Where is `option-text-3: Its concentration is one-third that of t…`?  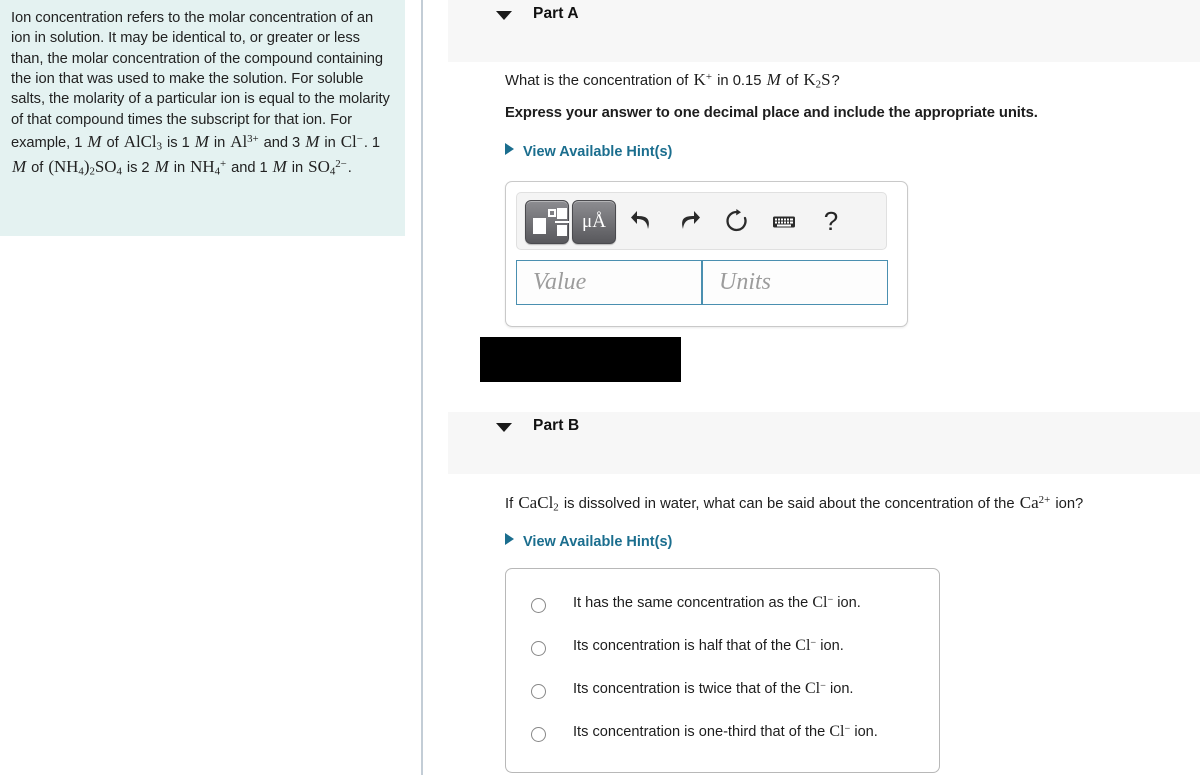 option-text-3: Its concentration is one-third that of t… is located at coordinates (701, 732).